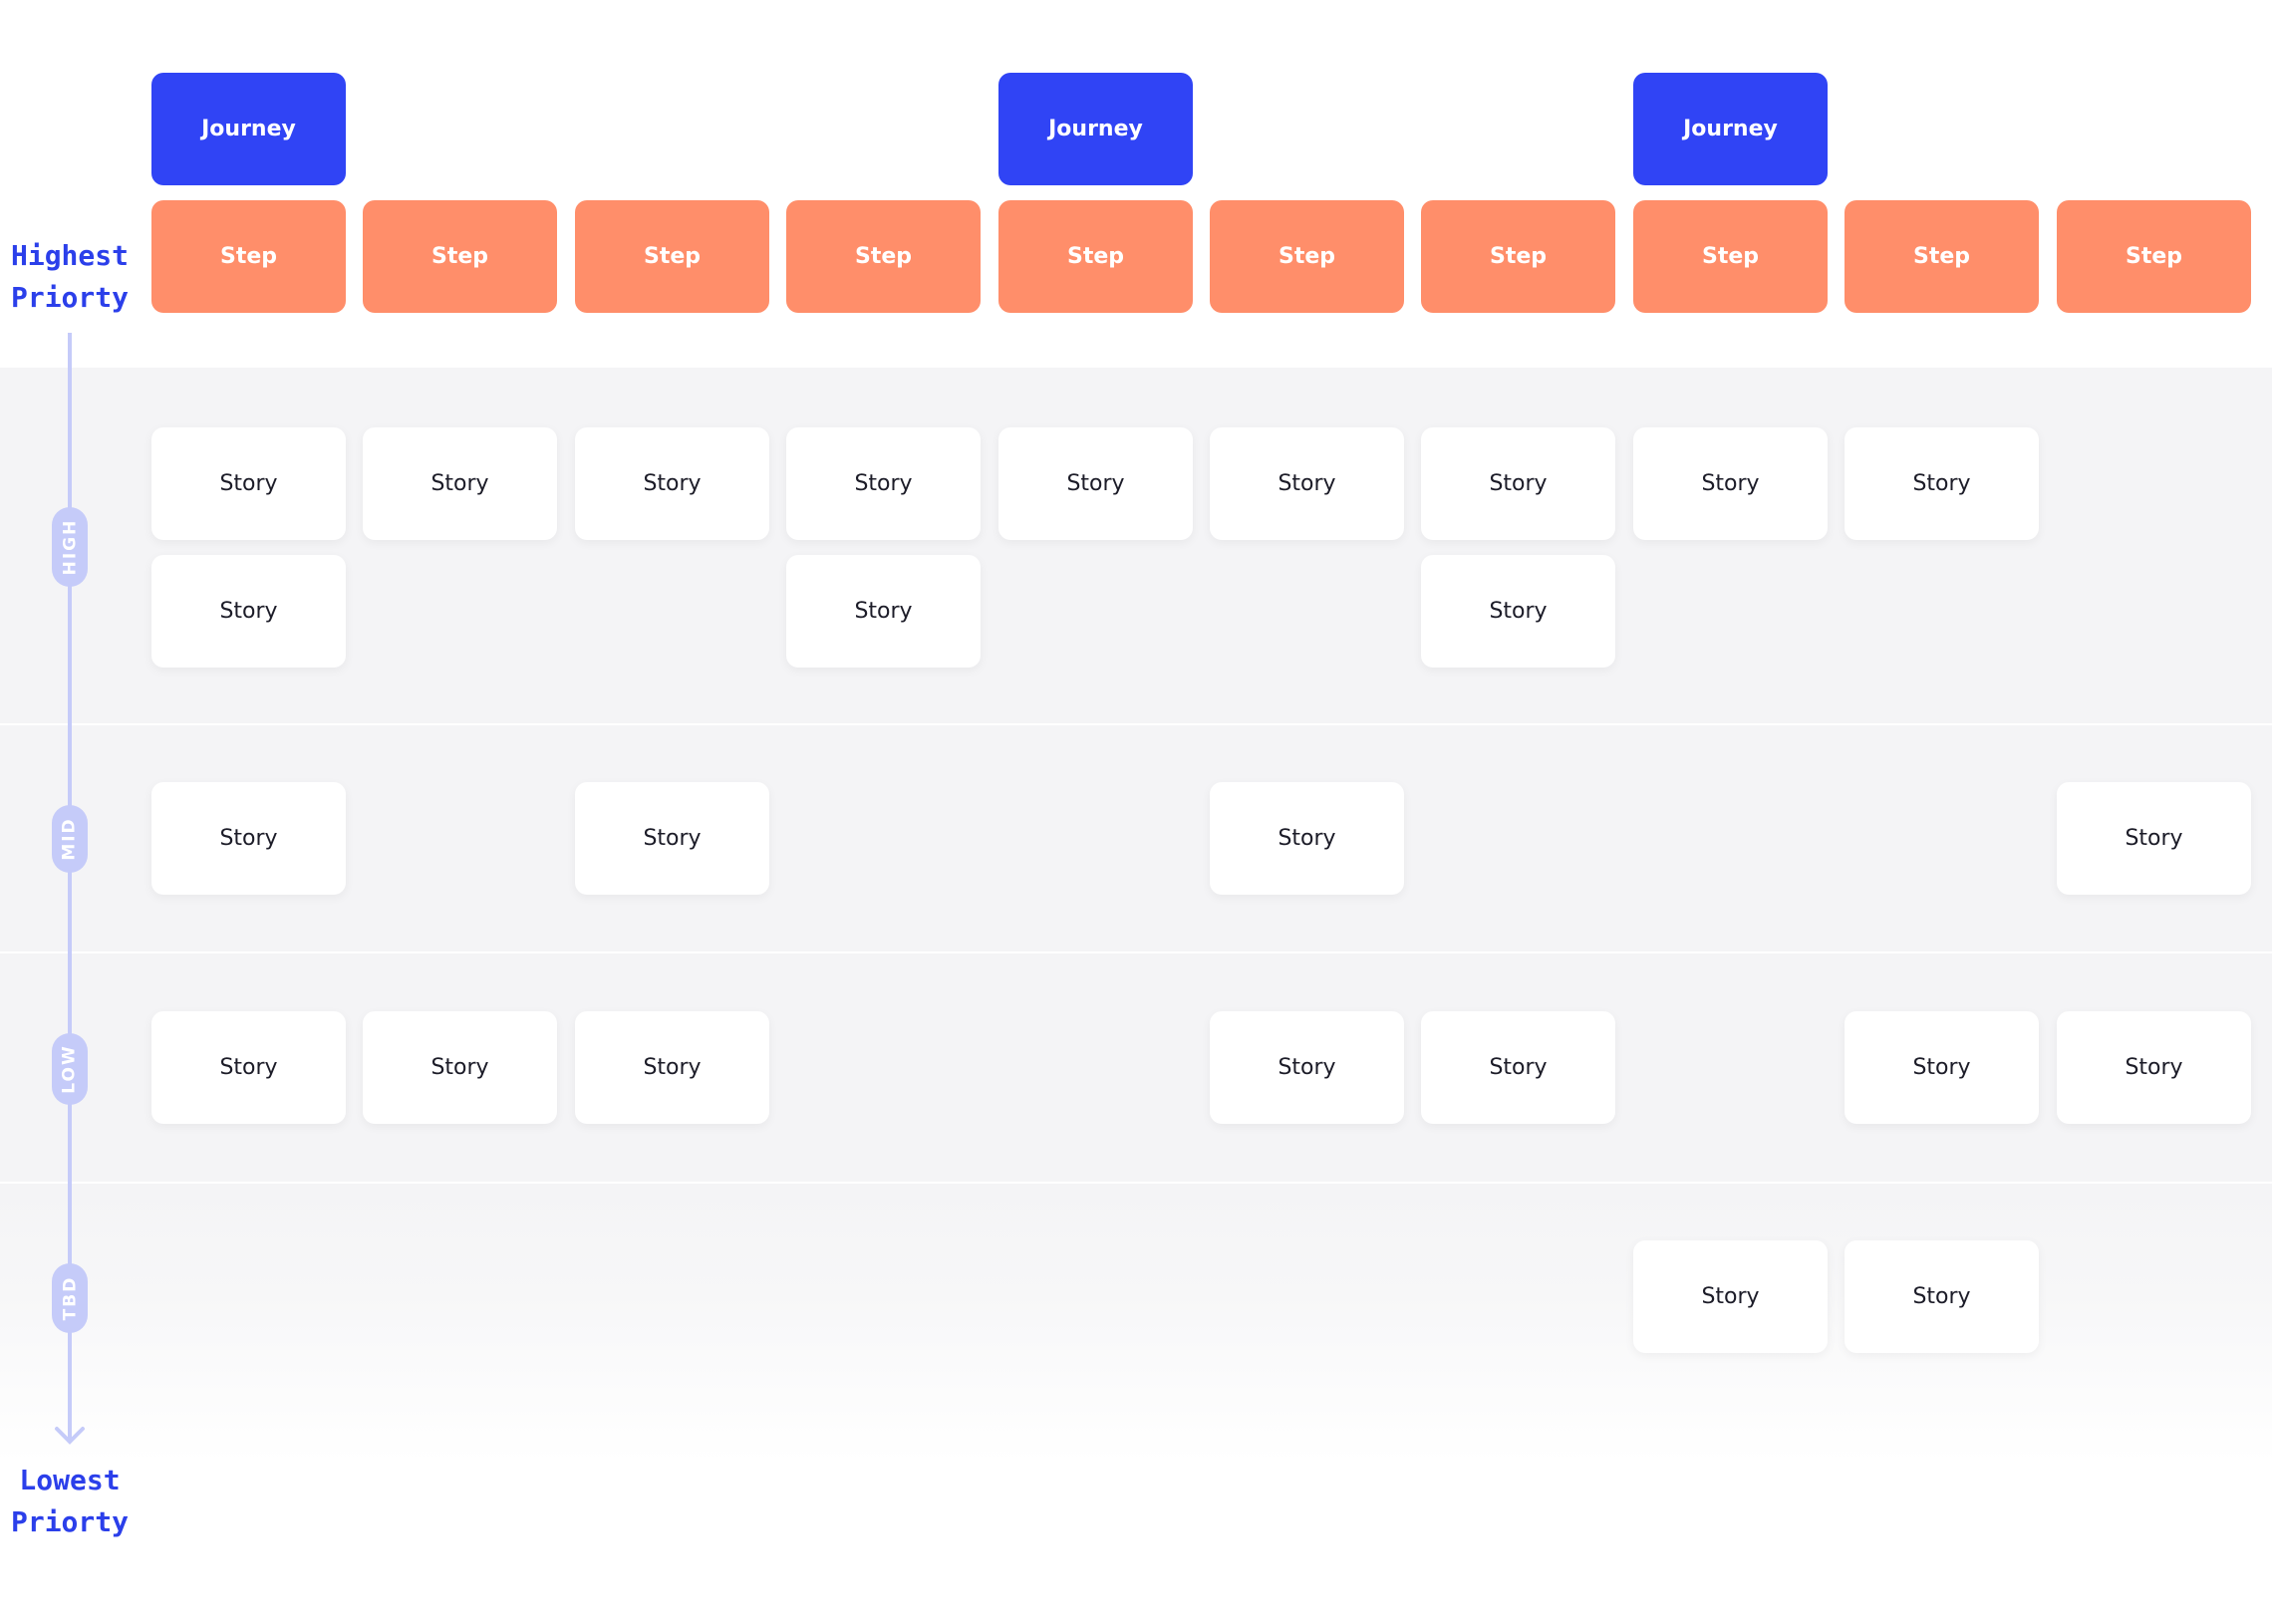 The image size is (2272, 1624). I want to click on highest-priority-line-2: Priorty, so click(70, 298).